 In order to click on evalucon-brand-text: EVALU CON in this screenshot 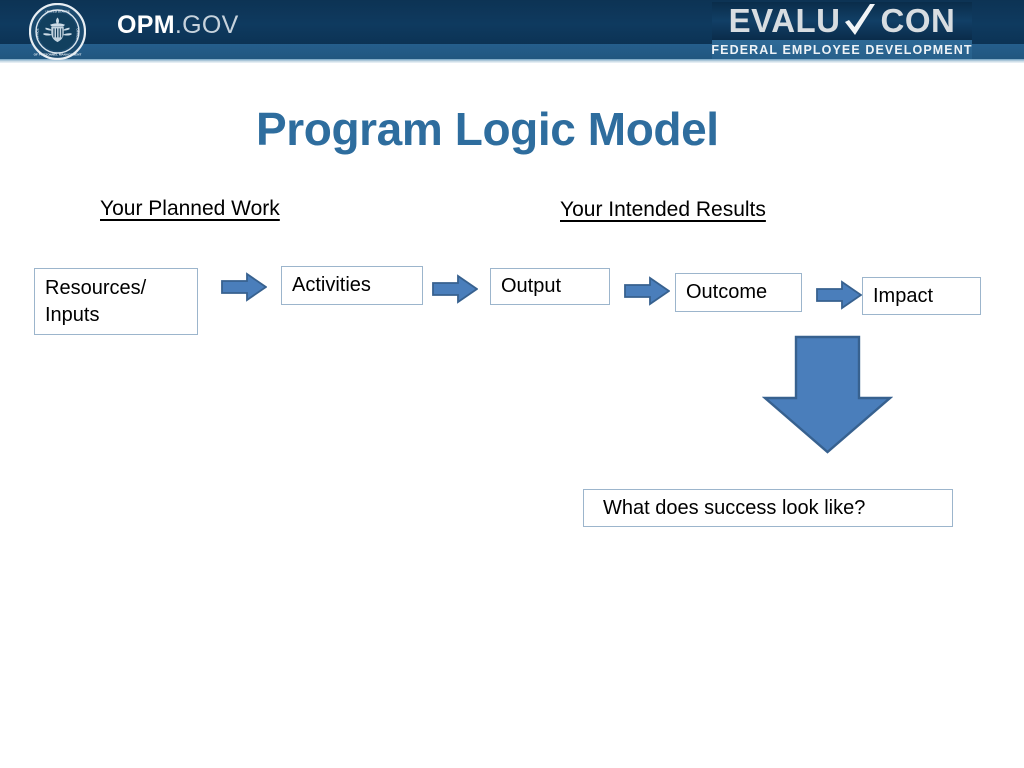, I will do `click(842, 21)`.